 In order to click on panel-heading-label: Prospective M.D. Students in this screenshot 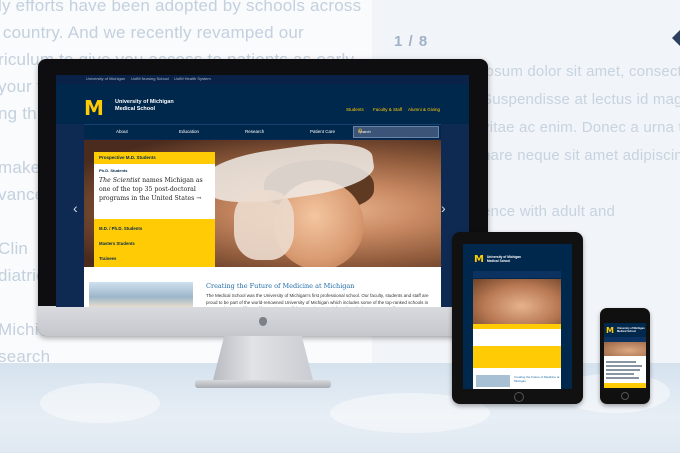, I will do `click(127, 157)`.